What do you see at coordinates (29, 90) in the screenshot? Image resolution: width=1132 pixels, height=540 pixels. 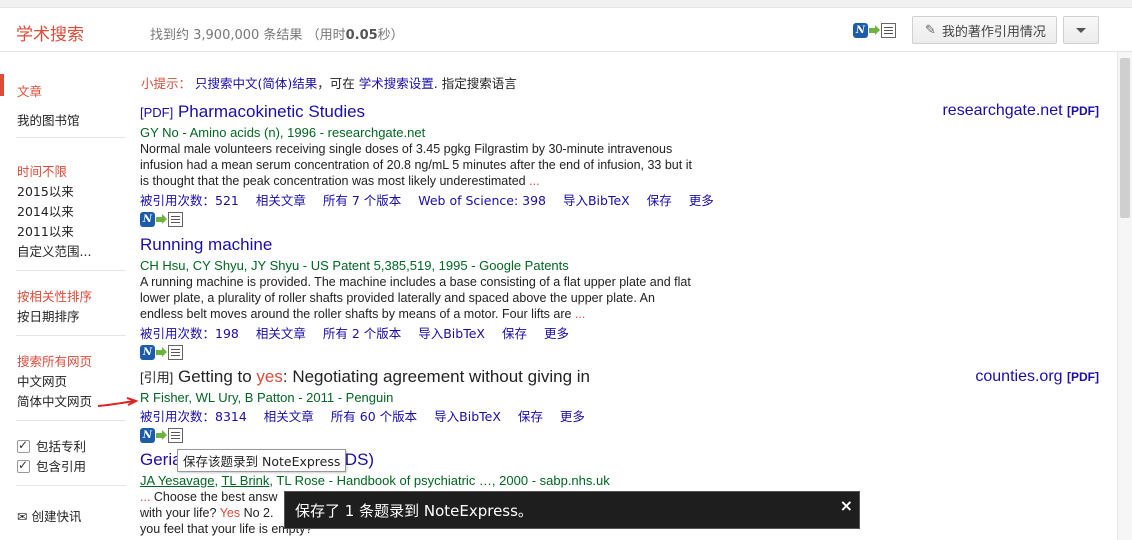 I see `sidebar-item-articles: 文章` at bounding box center [29, 90].